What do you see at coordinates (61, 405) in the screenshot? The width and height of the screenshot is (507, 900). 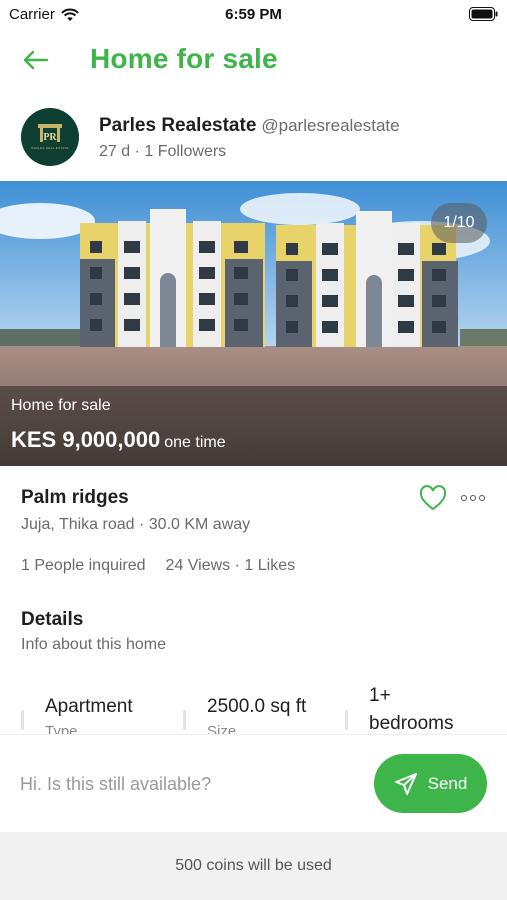 I see `hero-label: Home for sale` at bounding box center [61, 405].